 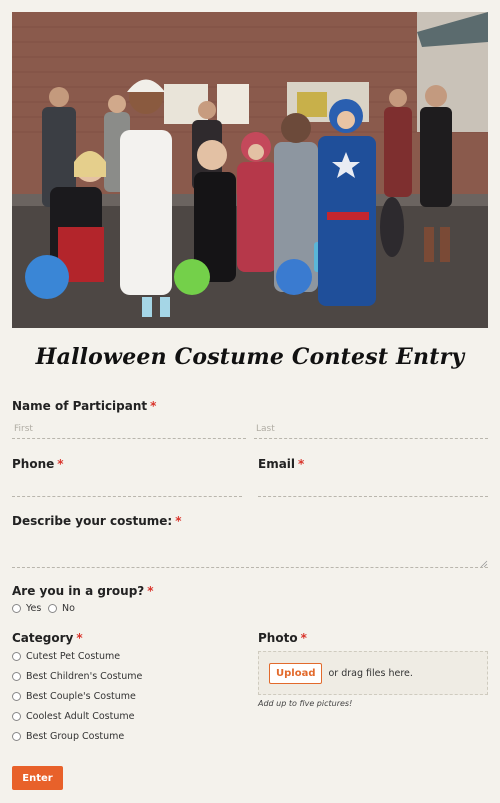 I want to click on group-option-label: No, so click(x=68, y=608).